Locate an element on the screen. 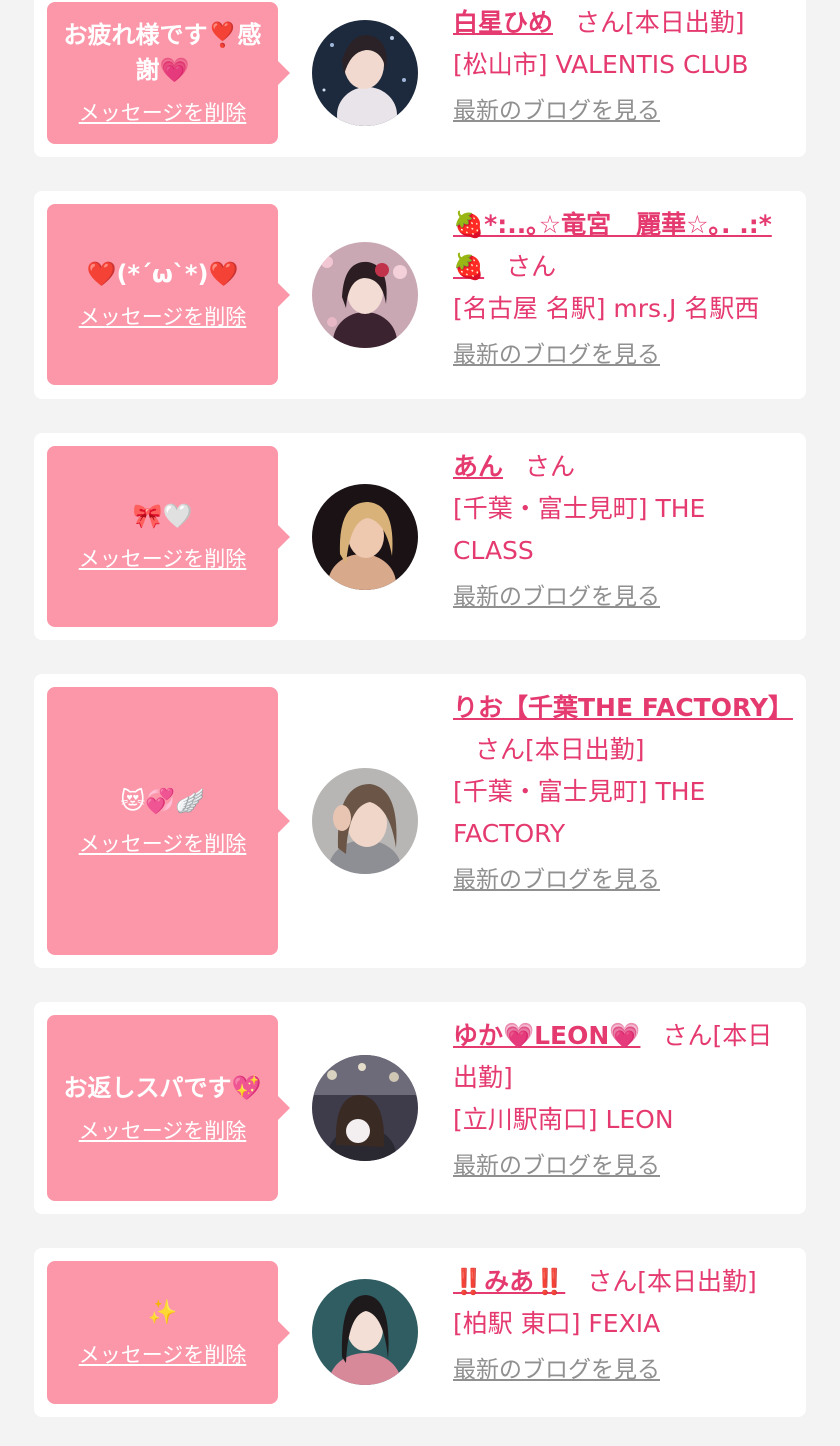 The width and height of the screenshot is (840, 1446). shop-label: [柏駅 東口] FEXIA is located at coordinates (557, 1323).